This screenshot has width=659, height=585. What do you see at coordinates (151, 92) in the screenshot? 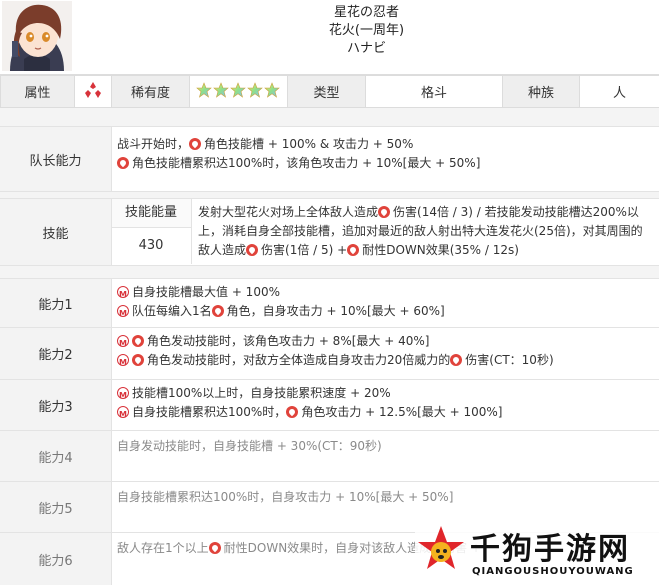
I see `rarity-label: 稀有度` at bounding box center [151, 92].